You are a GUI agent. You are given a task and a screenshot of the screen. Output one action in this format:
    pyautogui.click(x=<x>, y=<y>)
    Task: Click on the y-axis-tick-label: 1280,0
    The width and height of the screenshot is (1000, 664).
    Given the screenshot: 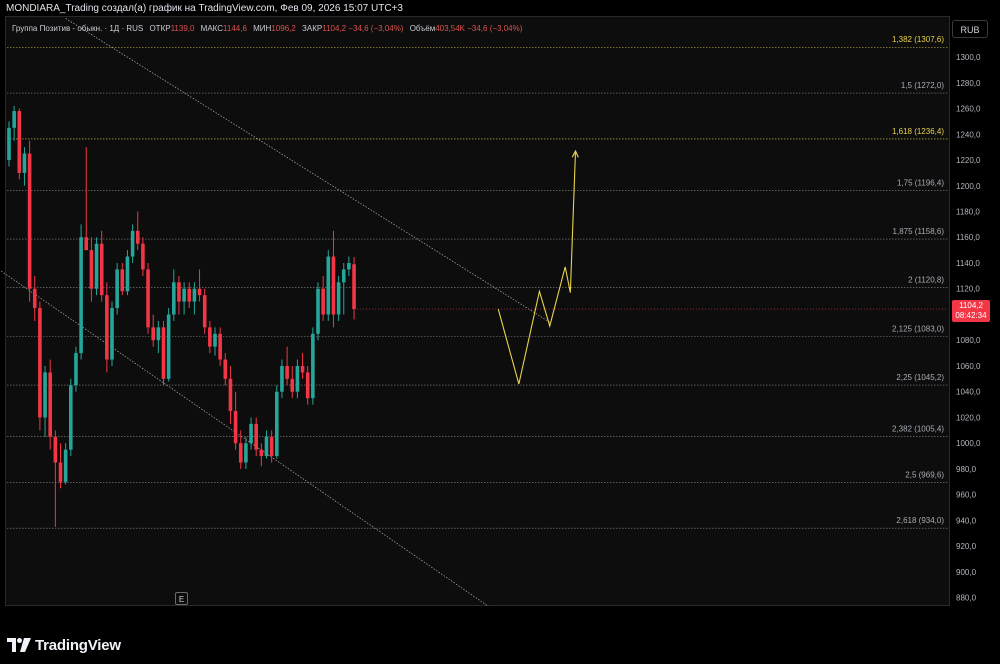 What is the action you would take?
    pyautogui.click(x=968, y=83)
    